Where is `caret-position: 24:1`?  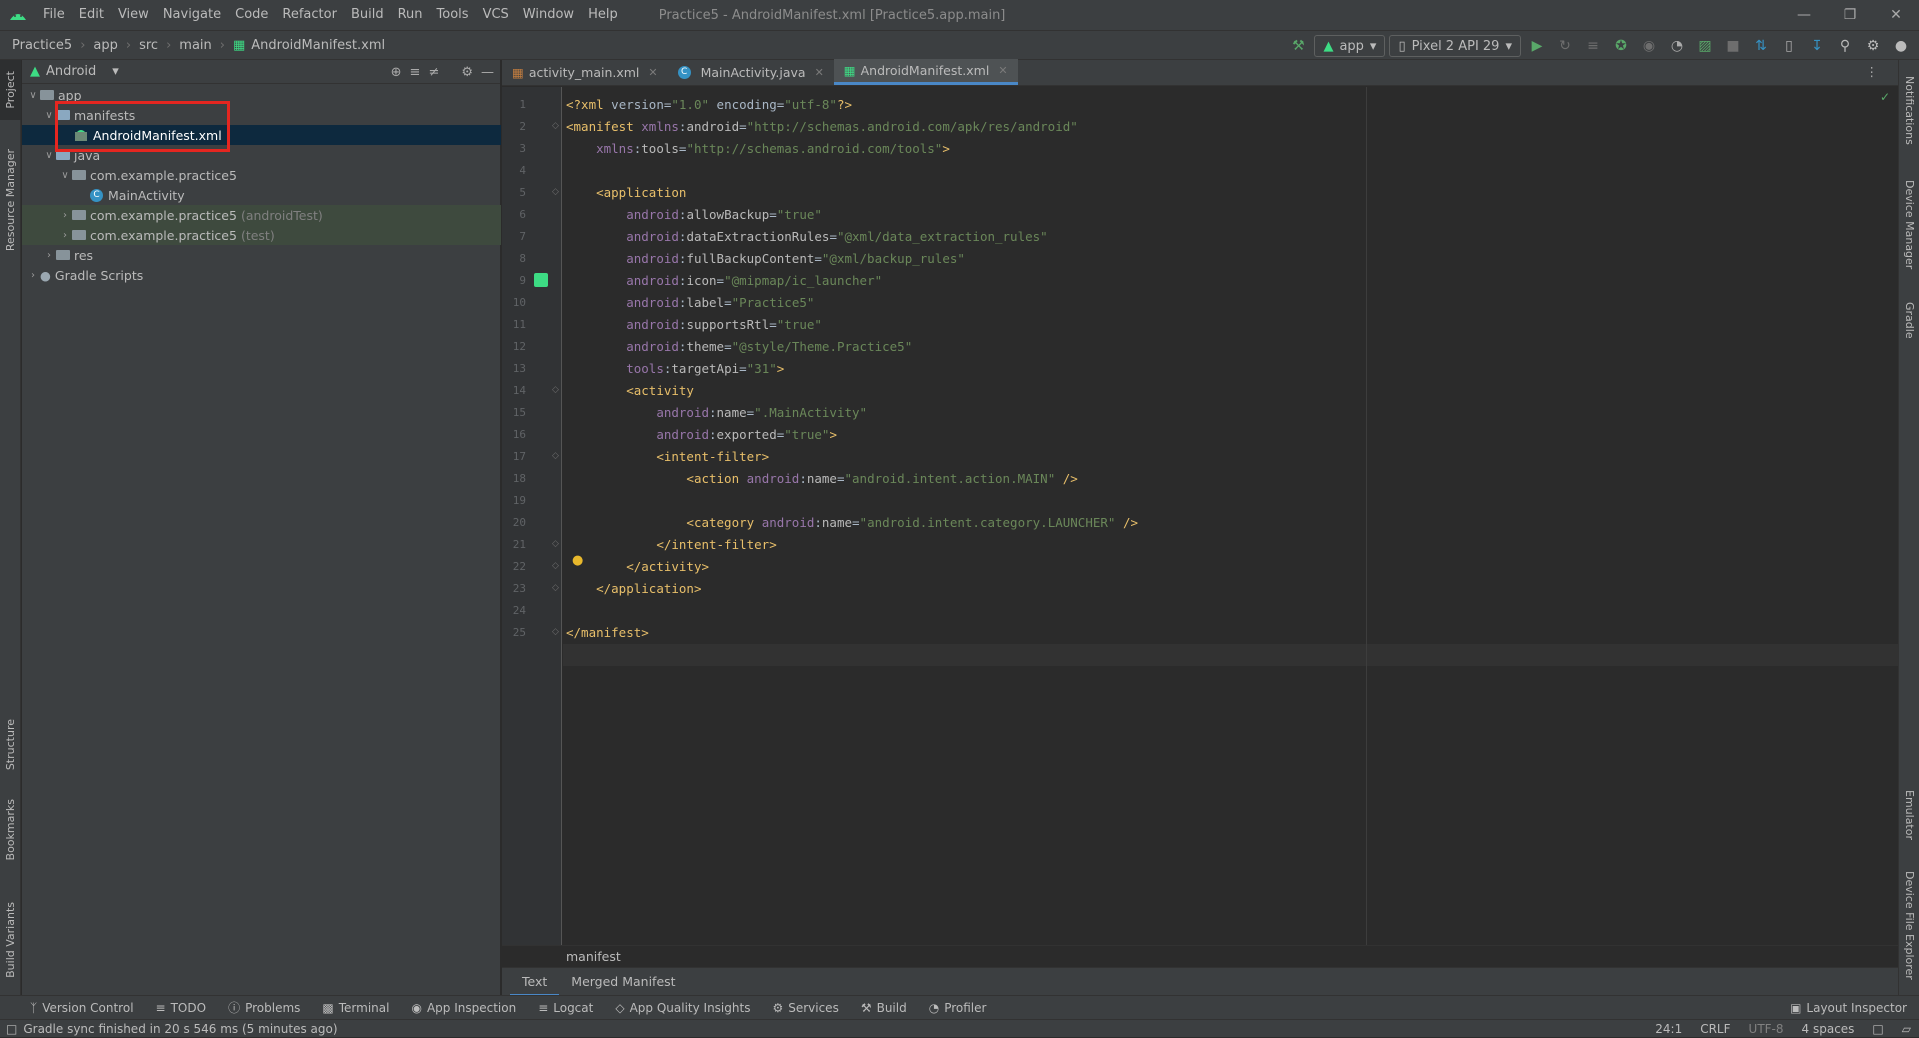
caret-position: 24:1 is located at coordinates (1668, 1029).